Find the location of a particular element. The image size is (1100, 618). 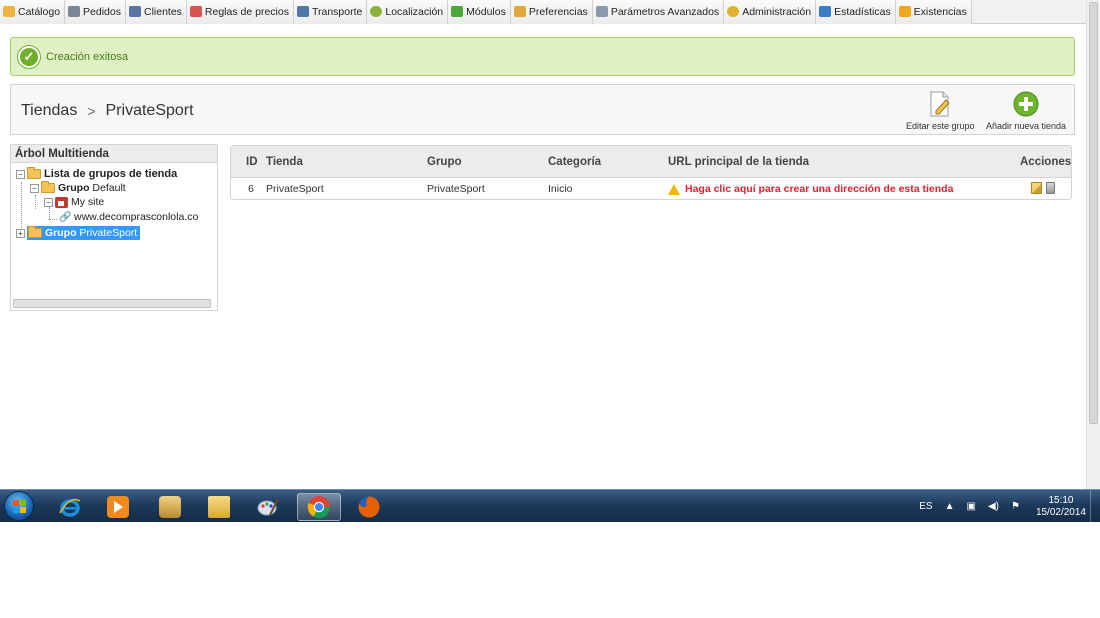

row-actions is located at coordinates (1043, 188).